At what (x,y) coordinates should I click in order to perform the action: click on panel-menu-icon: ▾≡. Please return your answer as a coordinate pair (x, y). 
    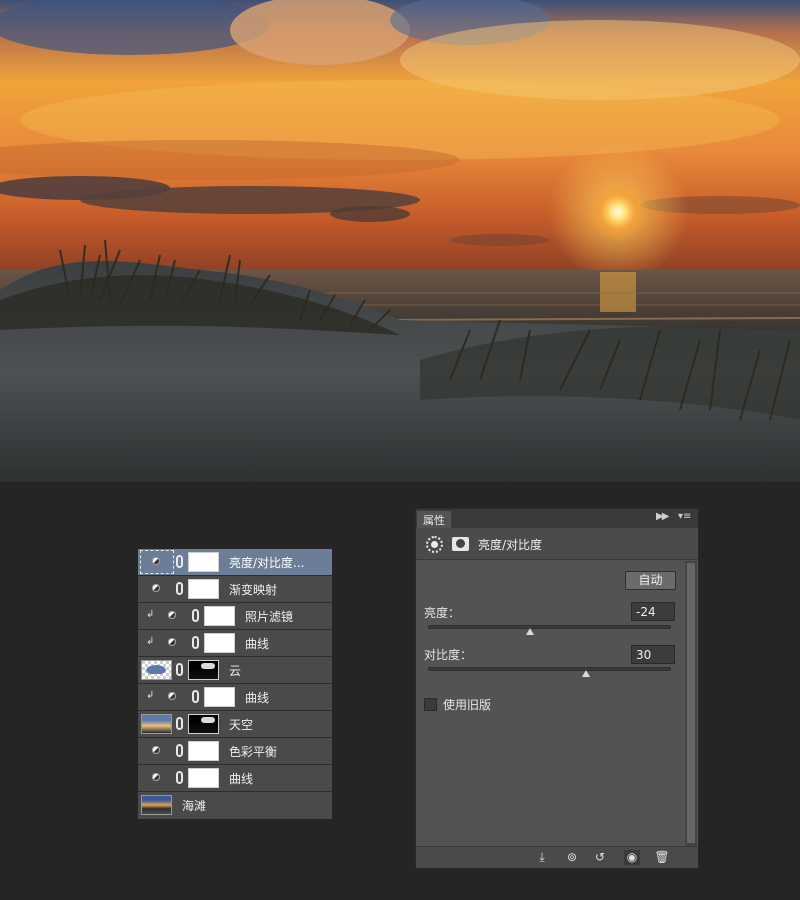
    Looking at the image, I should click on (684, 516).